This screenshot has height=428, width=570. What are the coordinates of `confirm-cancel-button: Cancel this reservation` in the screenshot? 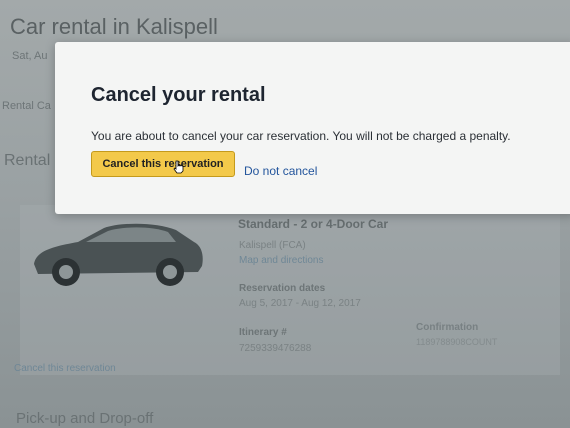 It's located at (163, 164).